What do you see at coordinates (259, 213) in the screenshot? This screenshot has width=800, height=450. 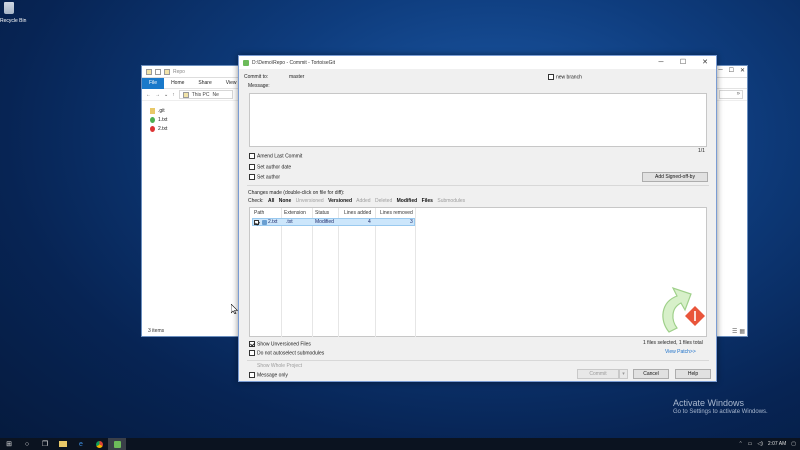 I see `column-header-path: Path` at bounding box center [259, 213].